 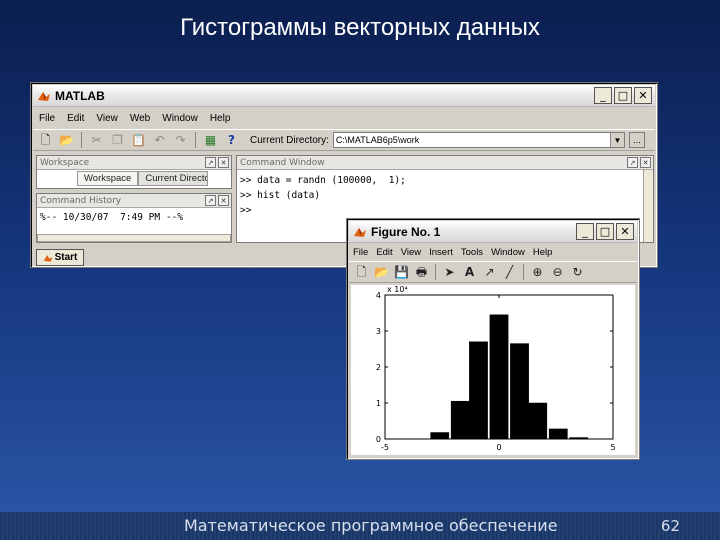 What do you see at coordinates (670, 526) in the screenshot?
I see `page-number: 62` at bounding box center [670, 526].